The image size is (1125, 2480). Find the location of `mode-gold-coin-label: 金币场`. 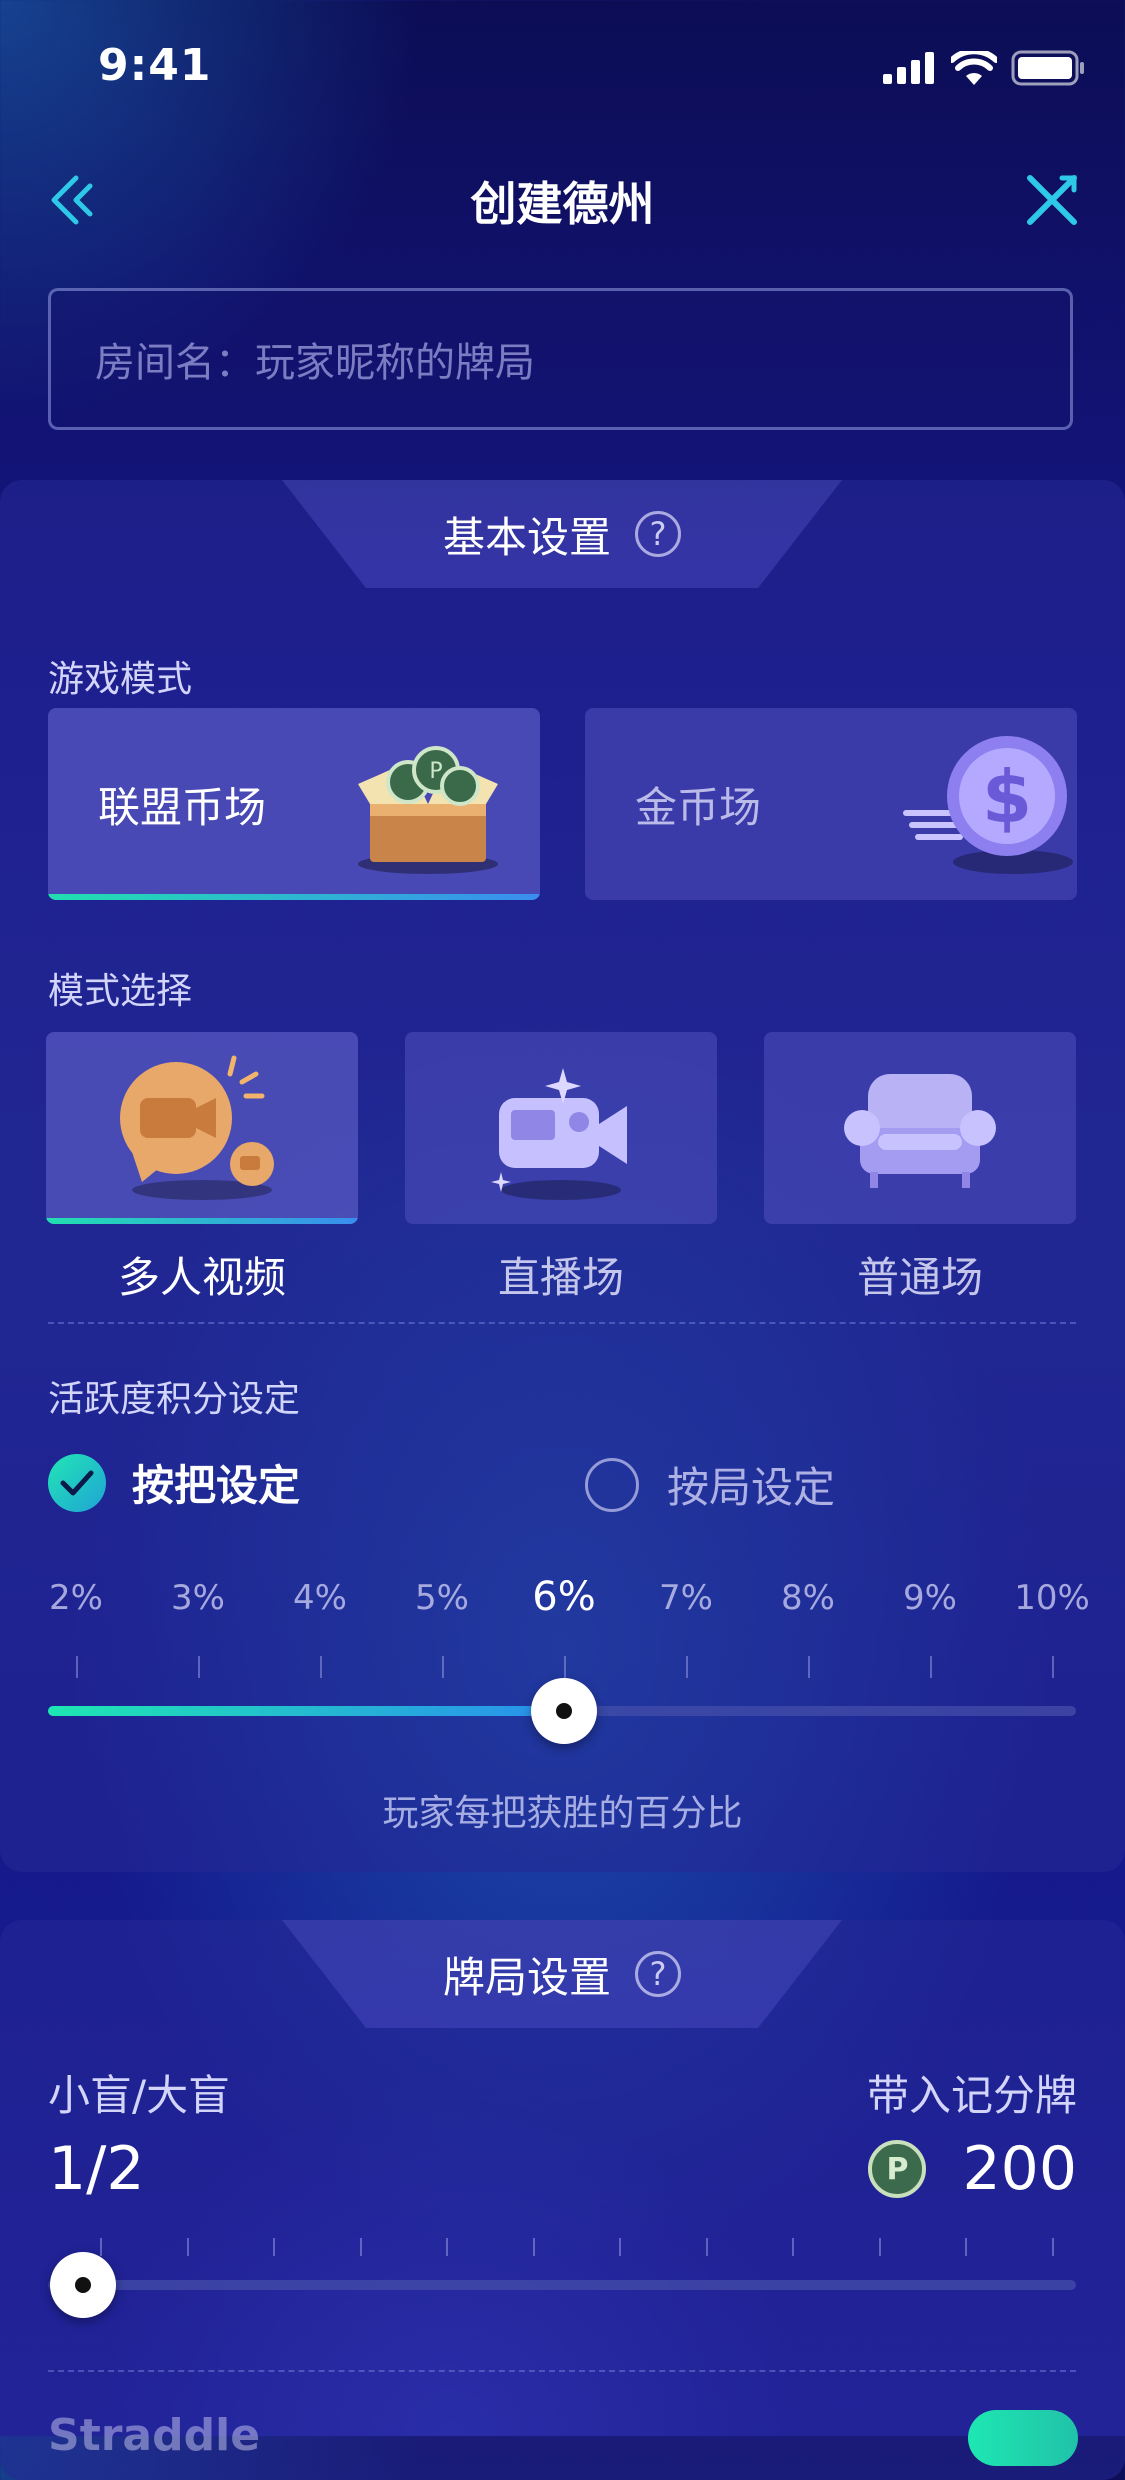

mode-gold-coin-label: 金币场 is located at coordinates (698, 807).